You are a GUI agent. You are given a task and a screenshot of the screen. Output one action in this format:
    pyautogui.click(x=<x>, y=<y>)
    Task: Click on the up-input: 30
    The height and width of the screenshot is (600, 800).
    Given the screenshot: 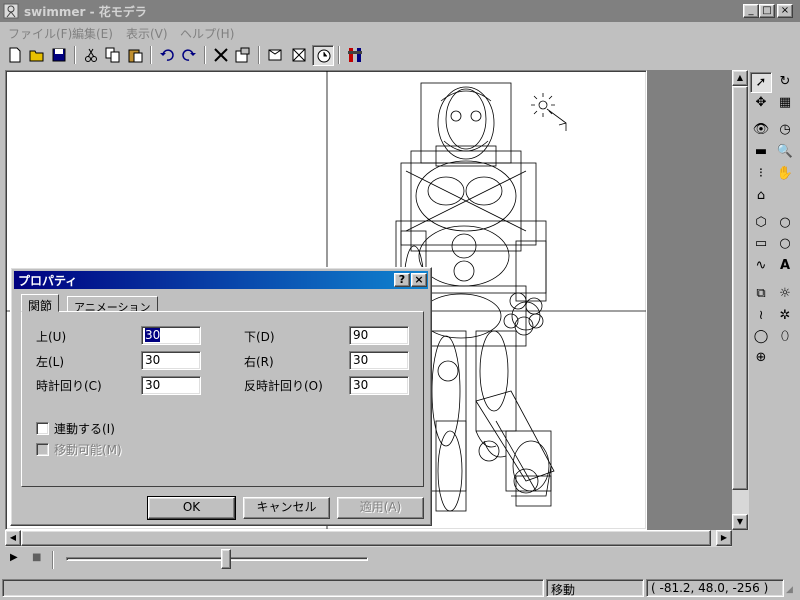 What is the action you would take?
    pyautogui.click(x=171, y=335)
    